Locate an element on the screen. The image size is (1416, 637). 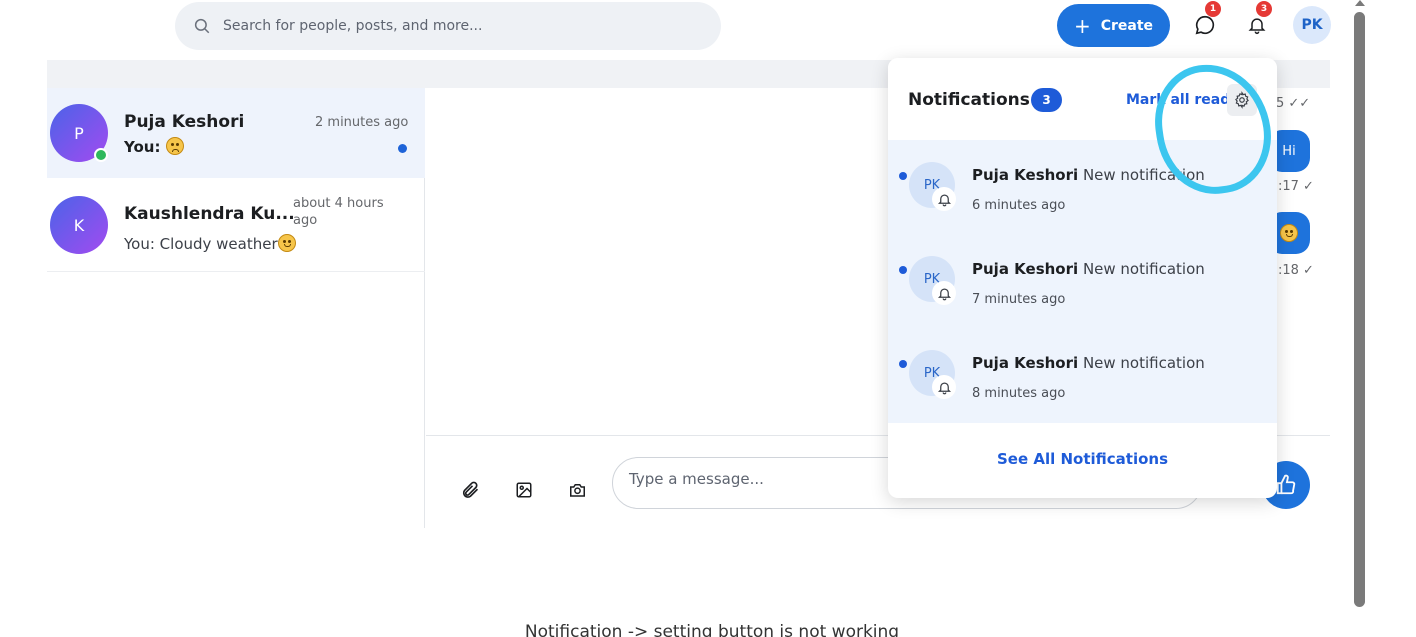
avatar: K is located at coordinates (79, 225).